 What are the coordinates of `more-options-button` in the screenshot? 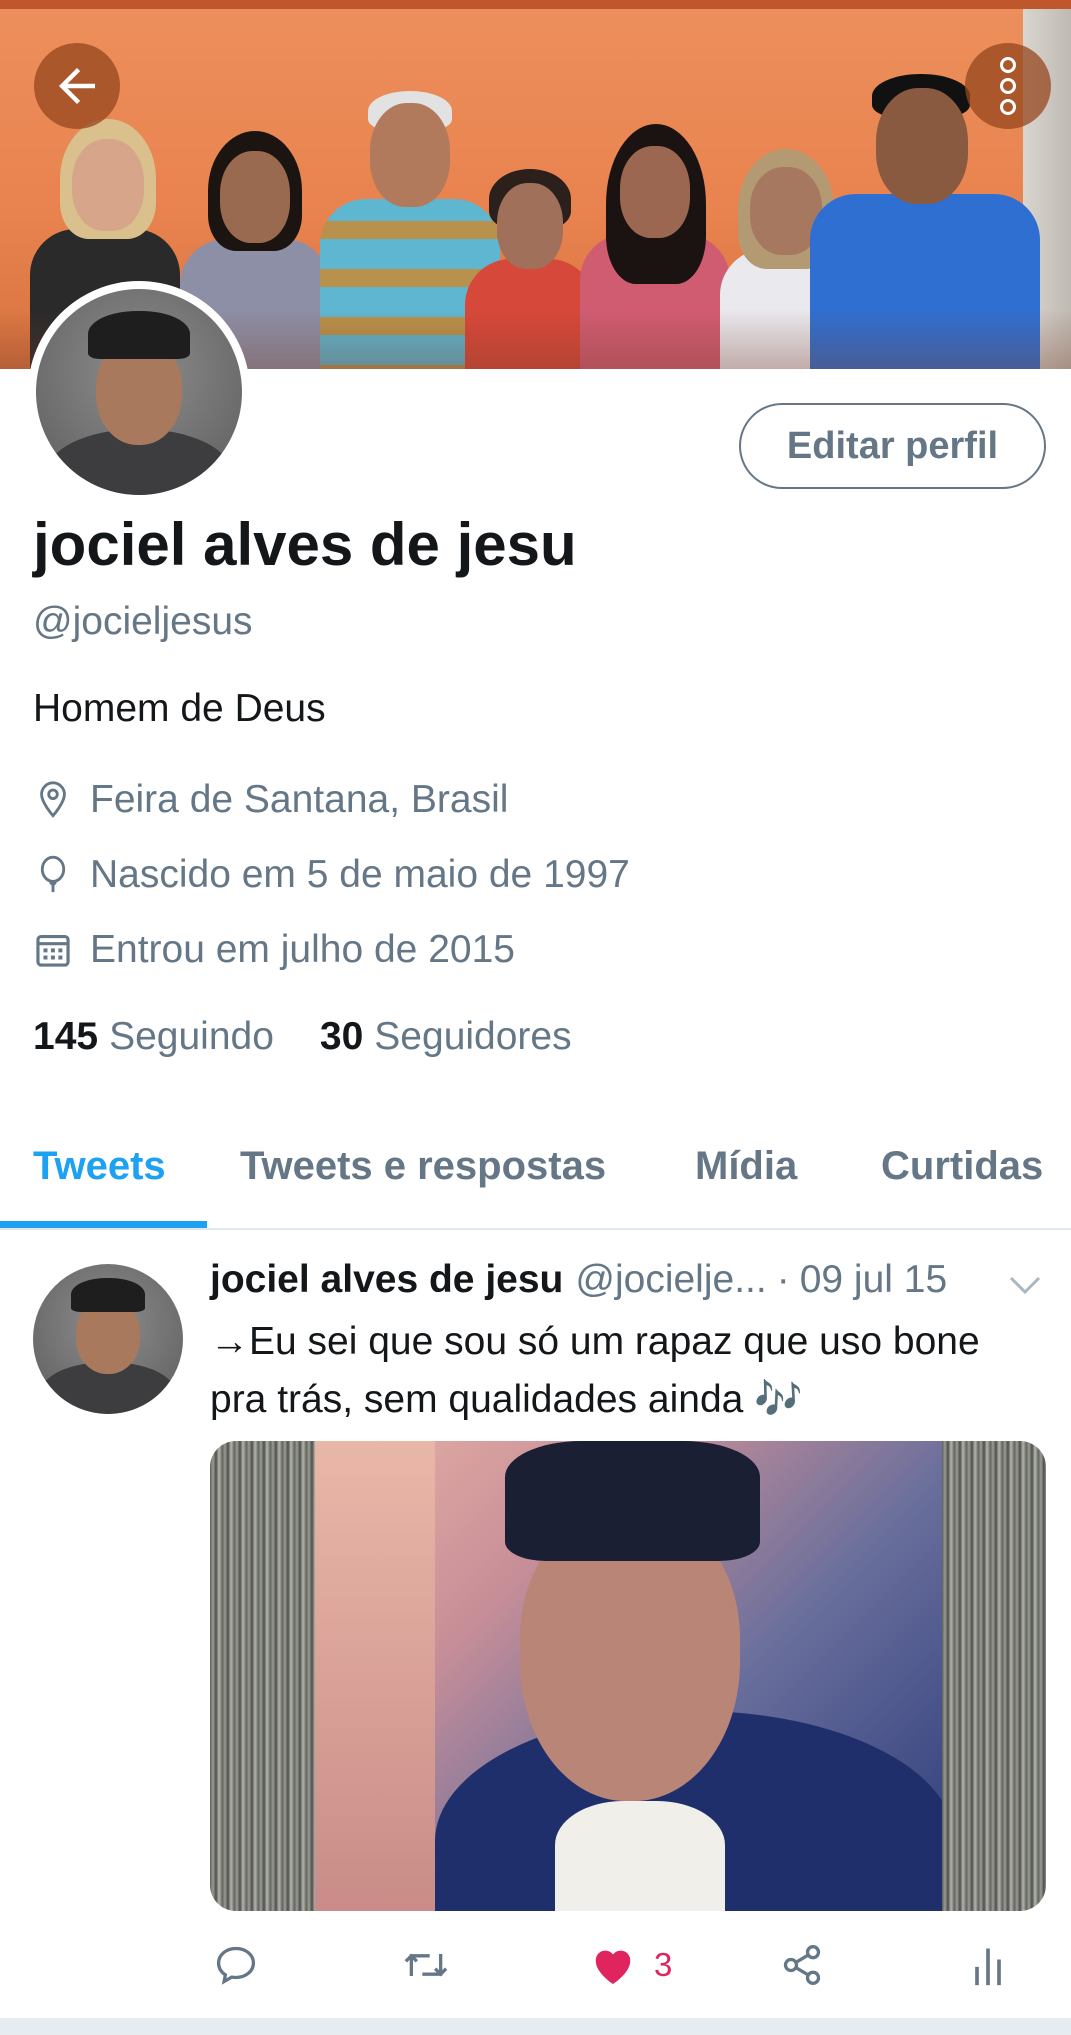 It's located at (1008, 86).